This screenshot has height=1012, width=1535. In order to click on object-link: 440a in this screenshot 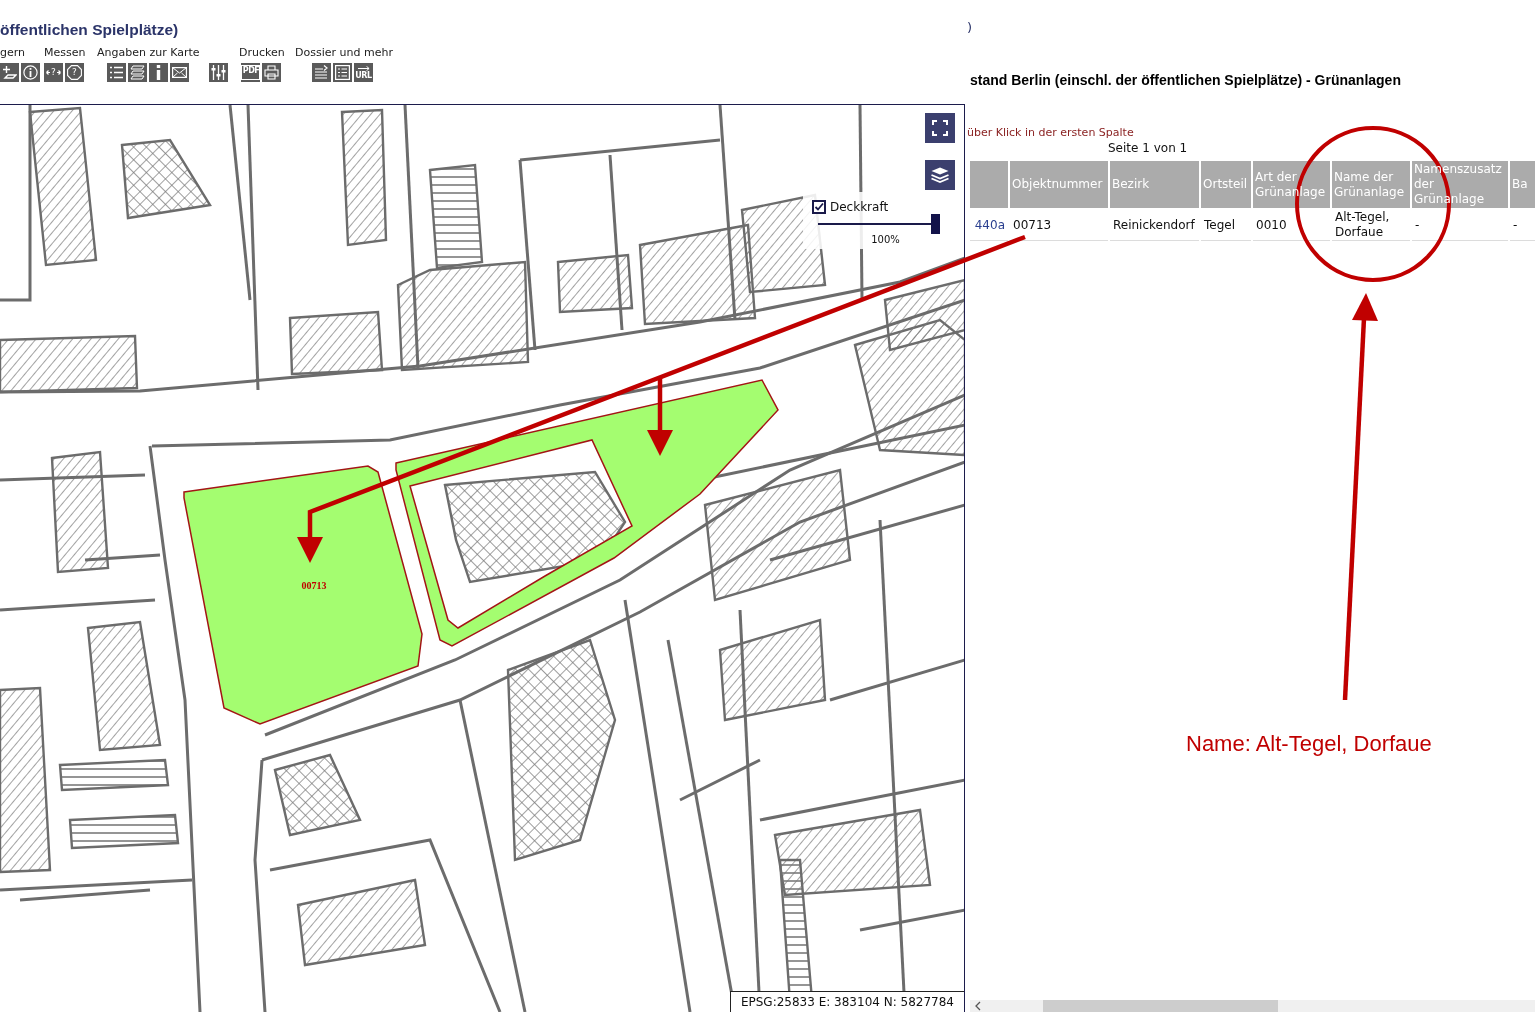, I will do `click(989, 224)`.